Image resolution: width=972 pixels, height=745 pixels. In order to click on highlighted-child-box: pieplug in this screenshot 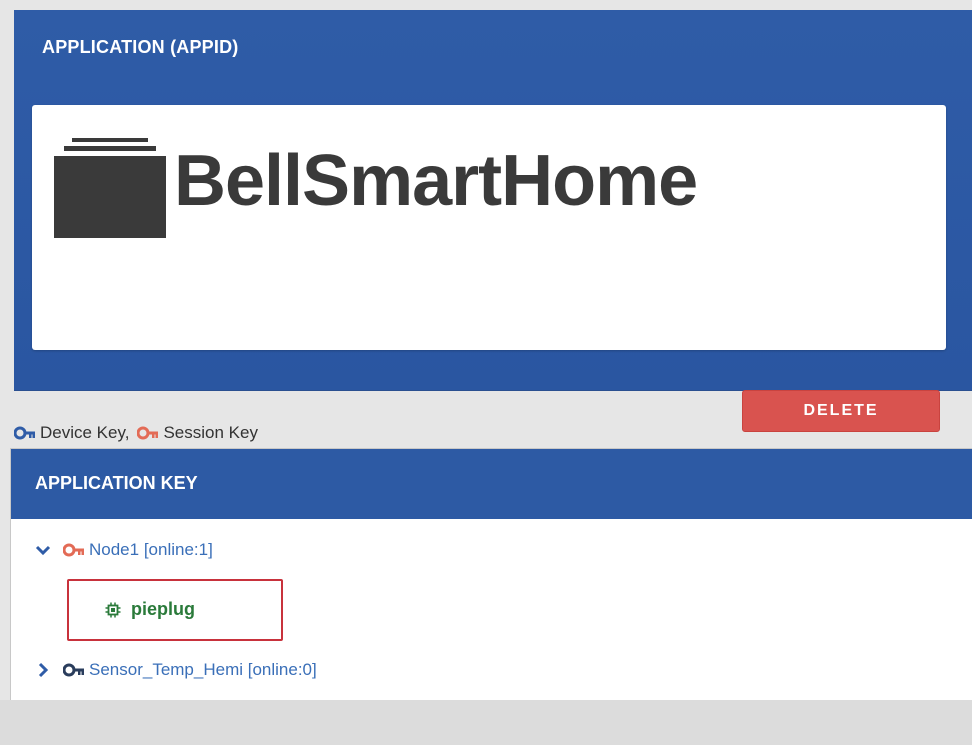, I will do `click(175, 610)`.